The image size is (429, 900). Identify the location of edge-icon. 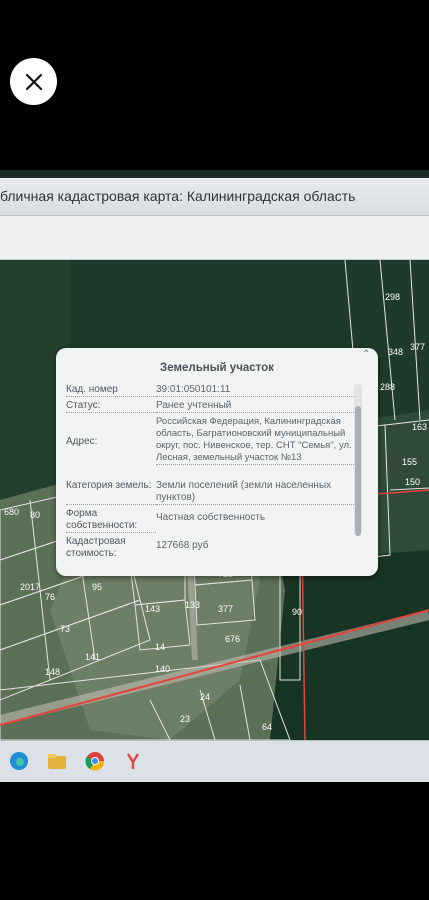
(19, 761).